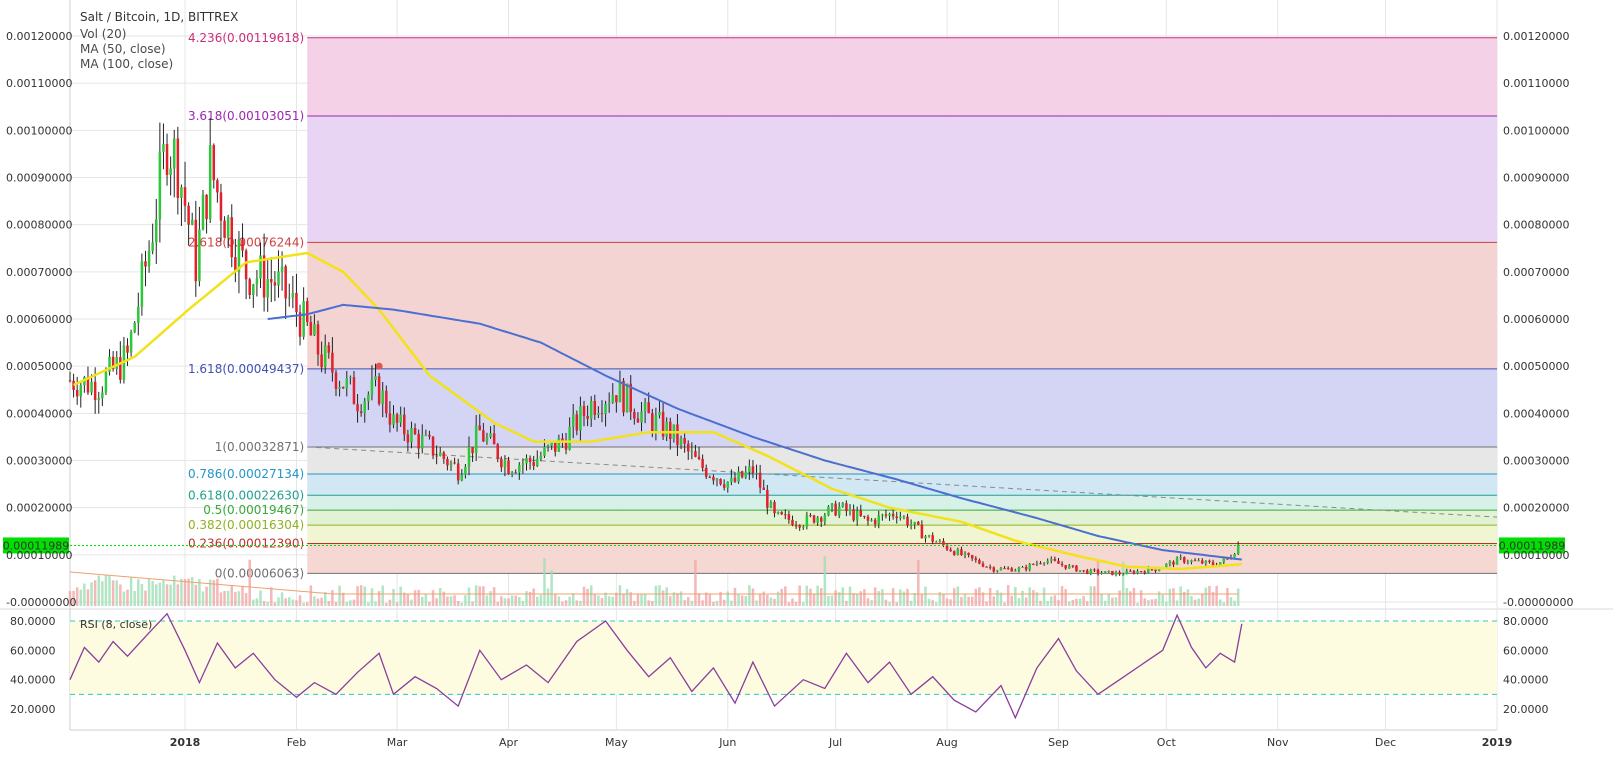  Describe the element at coordinates (185, 742) in the screenshot. I see `x-tick-label: 2018` at that location.